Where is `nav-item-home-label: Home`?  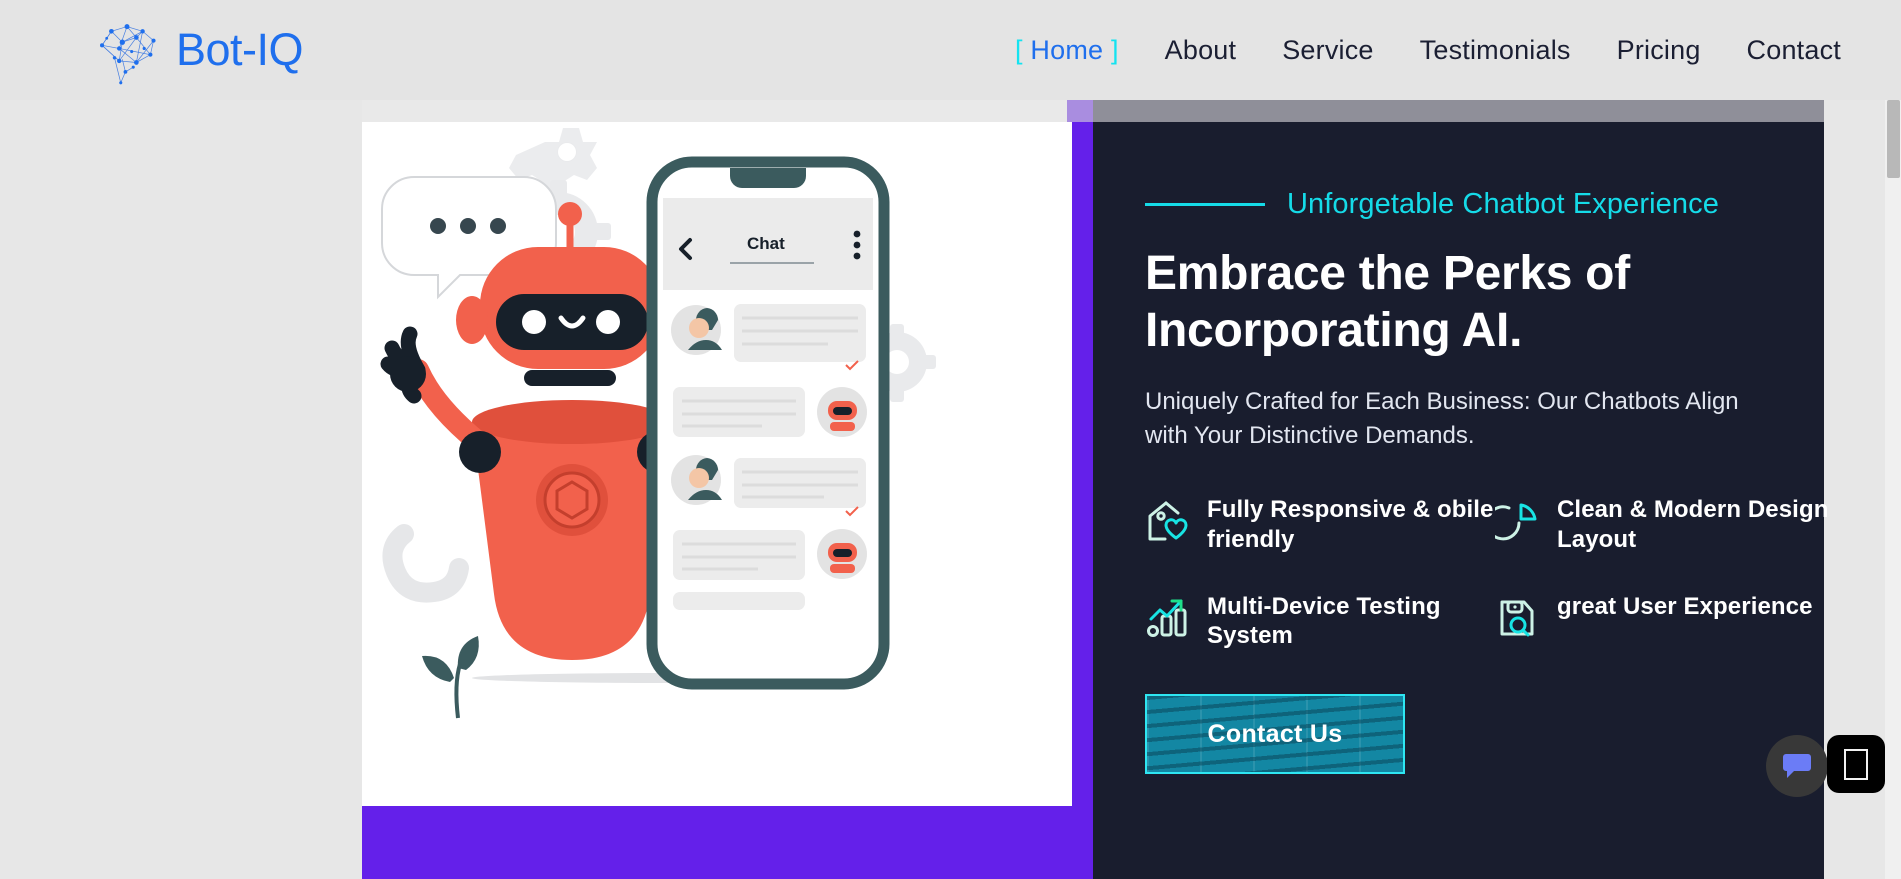 nav-item-home-label: Home is located at coordinates (1067, 49).